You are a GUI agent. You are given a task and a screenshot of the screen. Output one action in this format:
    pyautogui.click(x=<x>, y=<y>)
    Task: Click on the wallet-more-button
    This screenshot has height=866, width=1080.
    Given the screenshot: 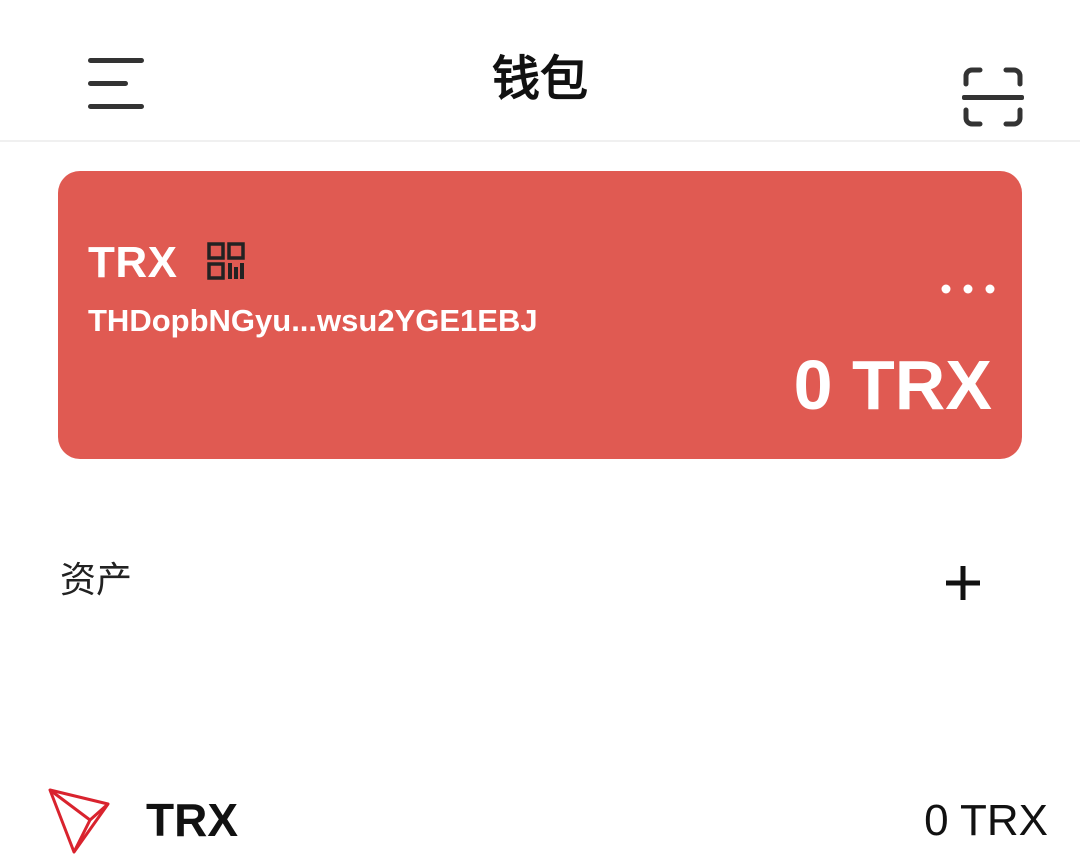 What is the action you would take?
    pyautogui.click(x=968, y=289)
    